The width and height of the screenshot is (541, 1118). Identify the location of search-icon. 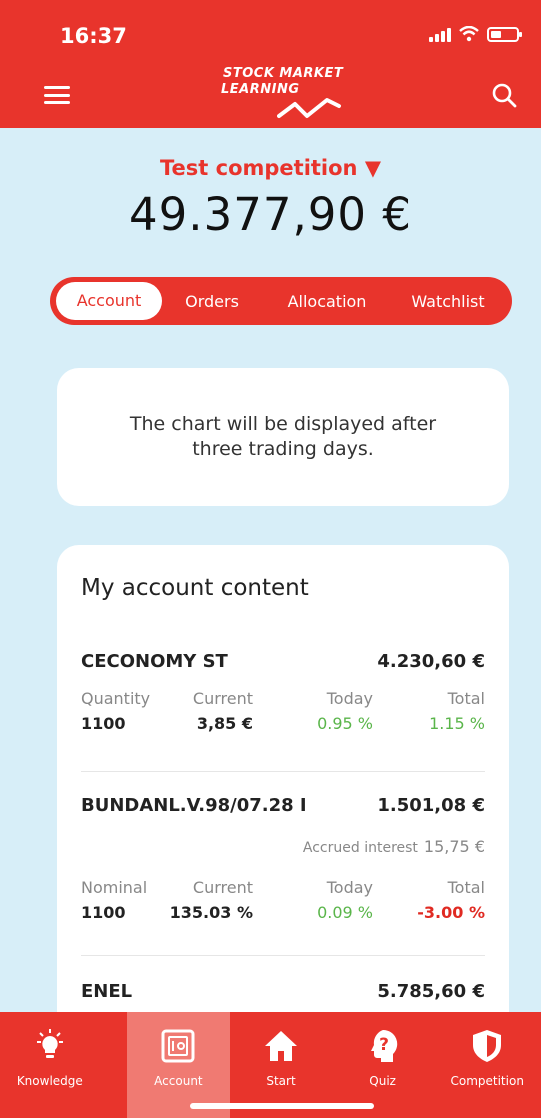
(504, 95).